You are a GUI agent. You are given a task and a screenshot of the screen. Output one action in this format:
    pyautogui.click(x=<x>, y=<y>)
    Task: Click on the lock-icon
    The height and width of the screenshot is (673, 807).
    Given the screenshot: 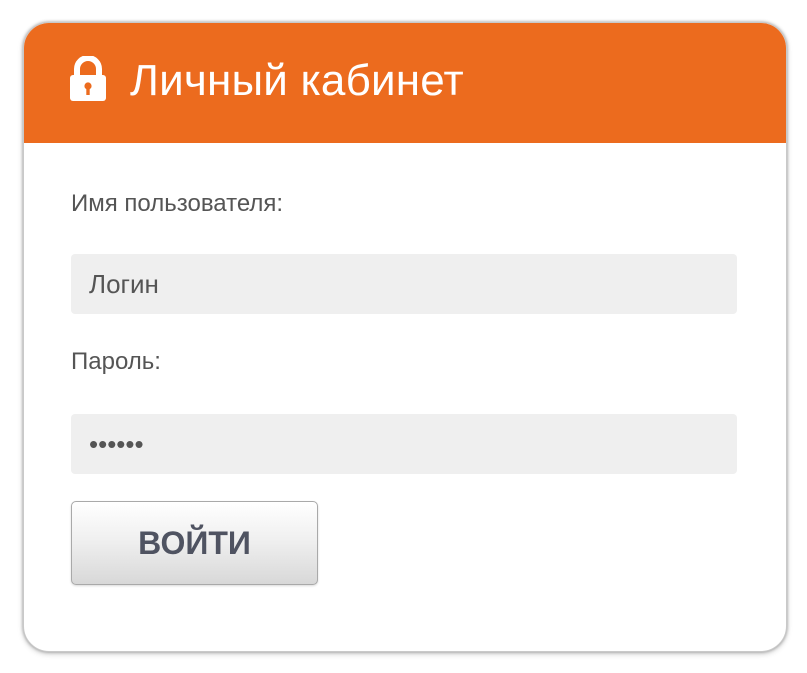 What is the action you would take?
    pyautogui.click(x=88, y=78)
    